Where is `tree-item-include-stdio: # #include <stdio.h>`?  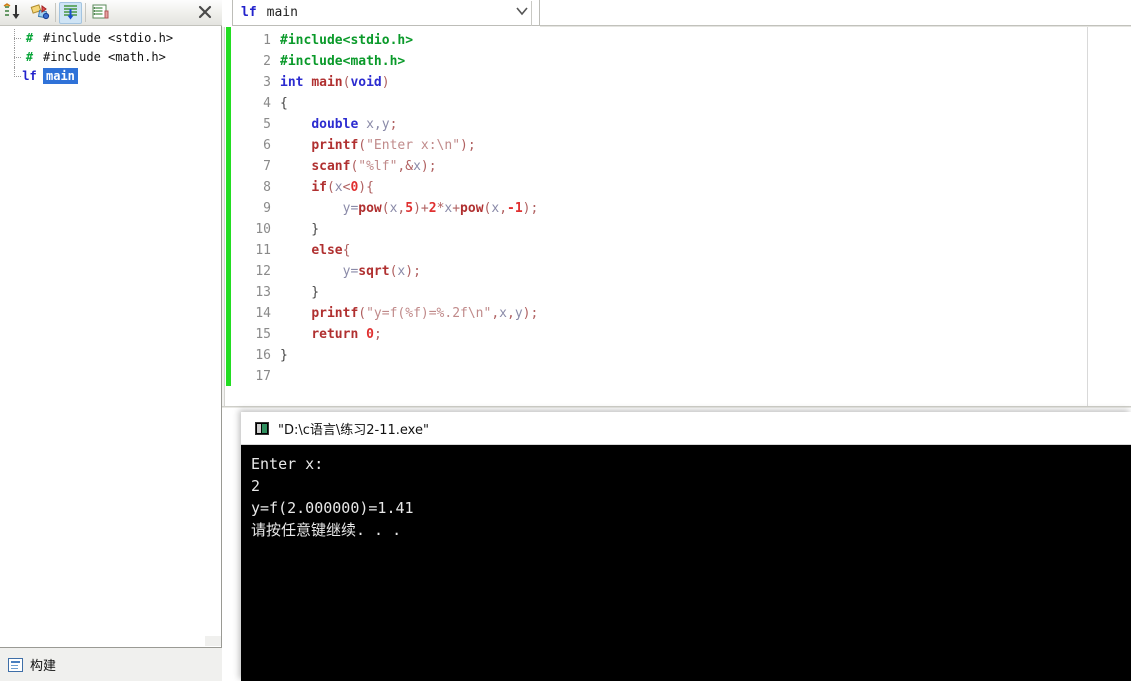 tree-item-include-stdio: # #include <stdio.h> is located at coordinates (110, 38).